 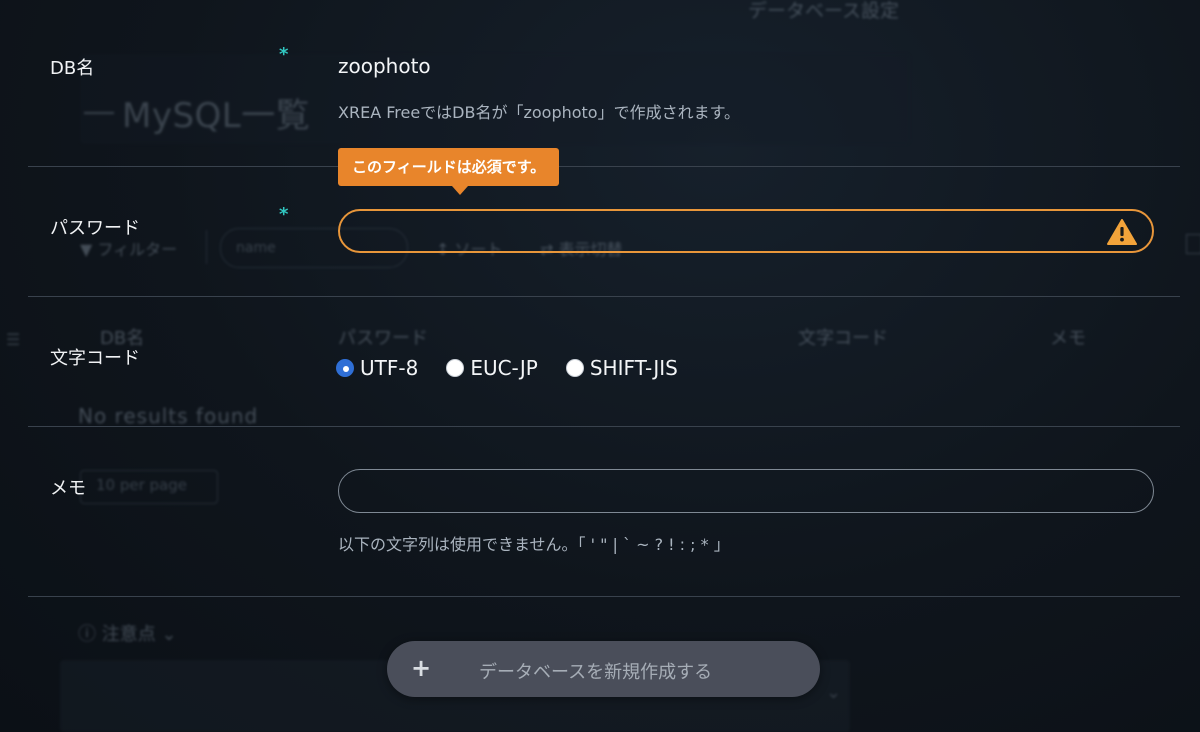 What do you see at coordinates (216, 116) in the screenshot?
I see `bg-page-title: MySQL一覧` at bounding box center [216, 116].